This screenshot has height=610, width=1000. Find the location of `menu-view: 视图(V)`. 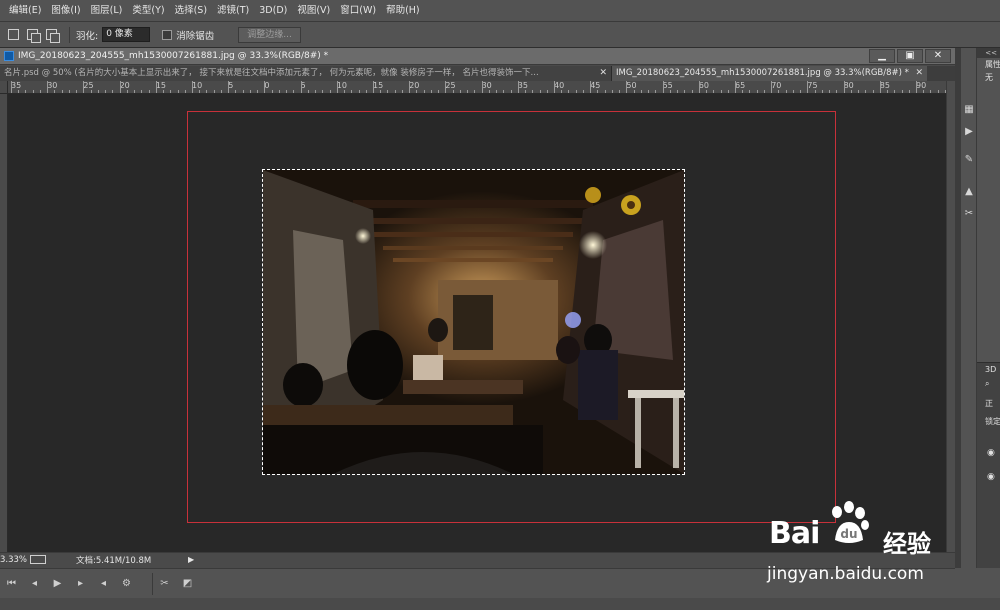

menu-view: 视图(V) is located at coordinates (313, 11).